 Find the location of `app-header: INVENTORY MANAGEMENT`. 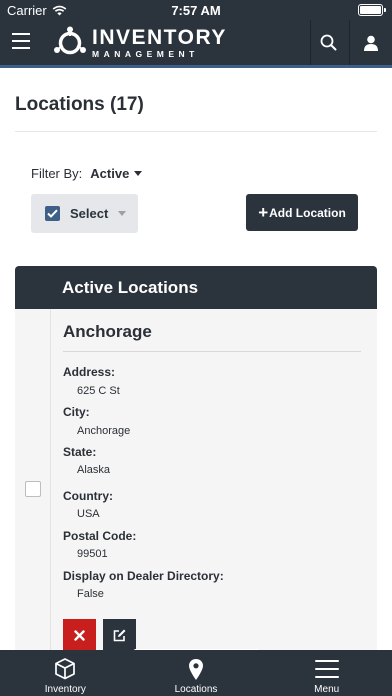

app-header: INVENTORY MANAGEMENT is located at coordinates (196, 44).